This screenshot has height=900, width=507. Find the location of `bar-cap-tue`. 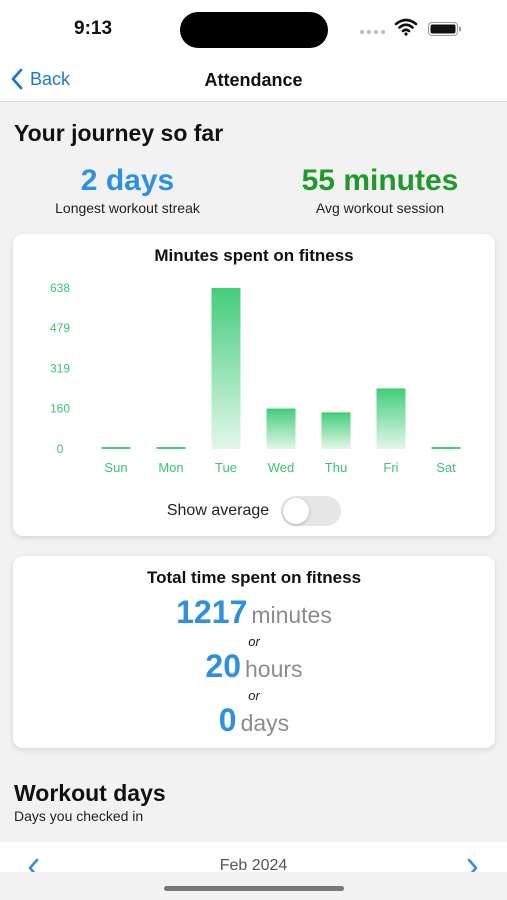

bar-cap-tue is located at coordinates (226, 289).